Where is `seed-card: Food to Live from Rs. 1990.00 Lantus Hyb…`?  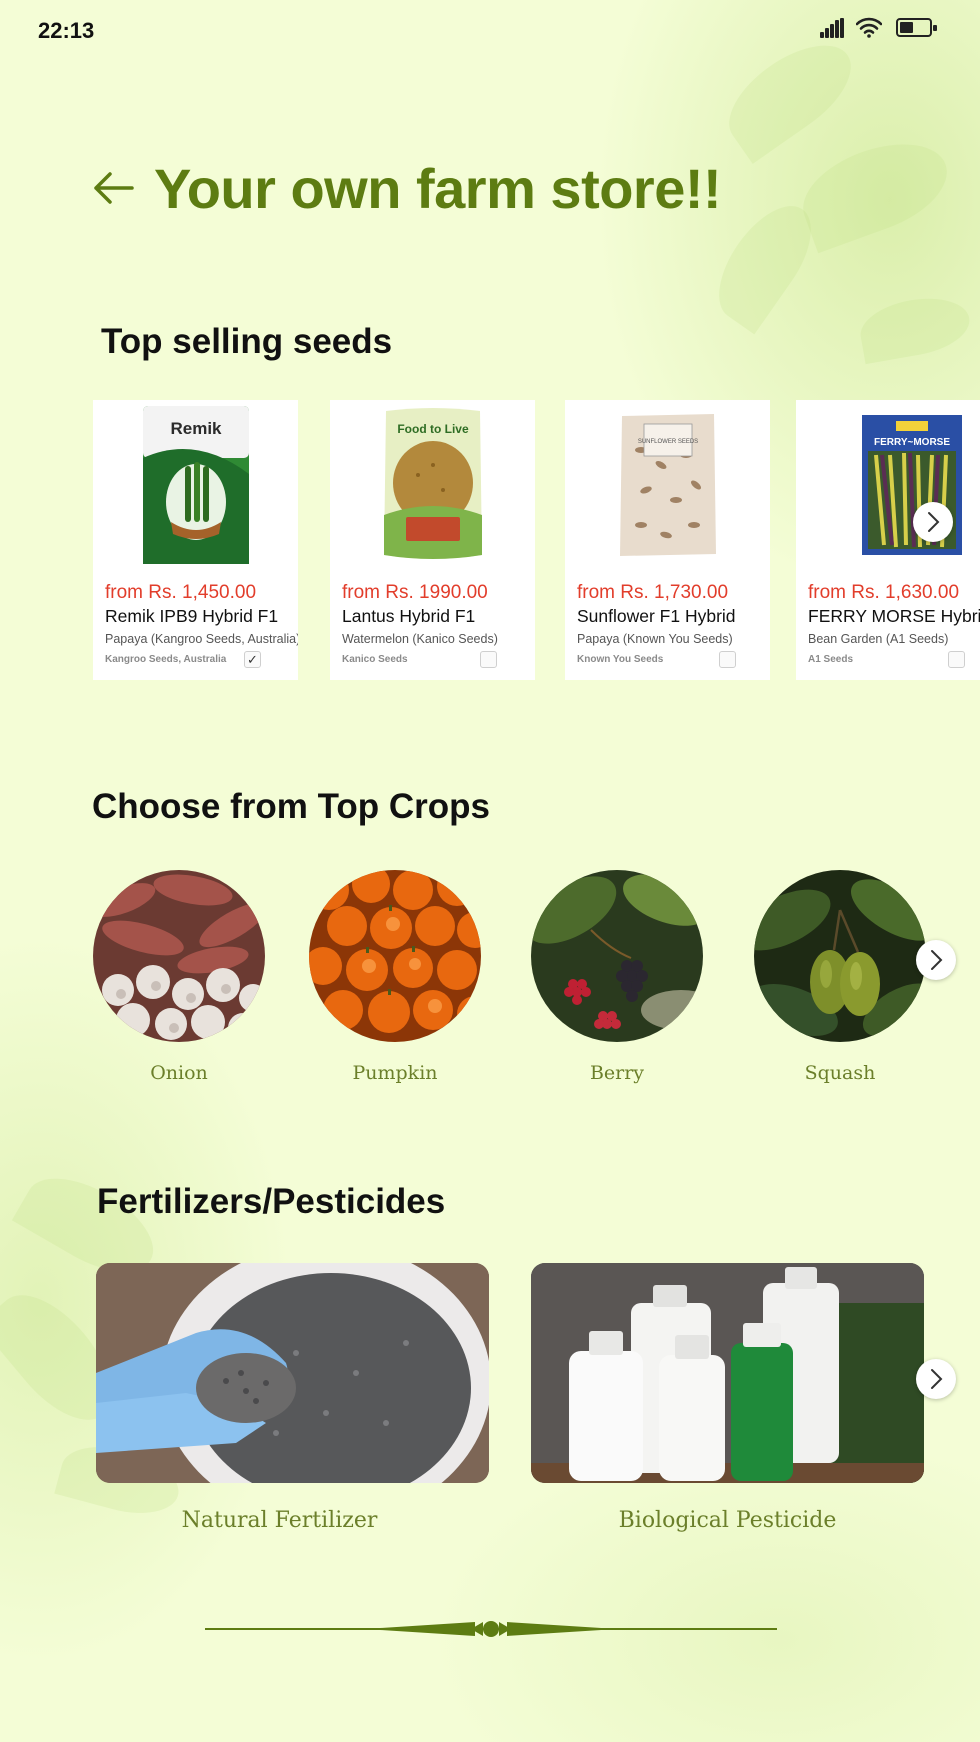 seed-card: Food to Live from Rs. 1990.00 Lantus Hyb… is located at coordinates (432, 540).